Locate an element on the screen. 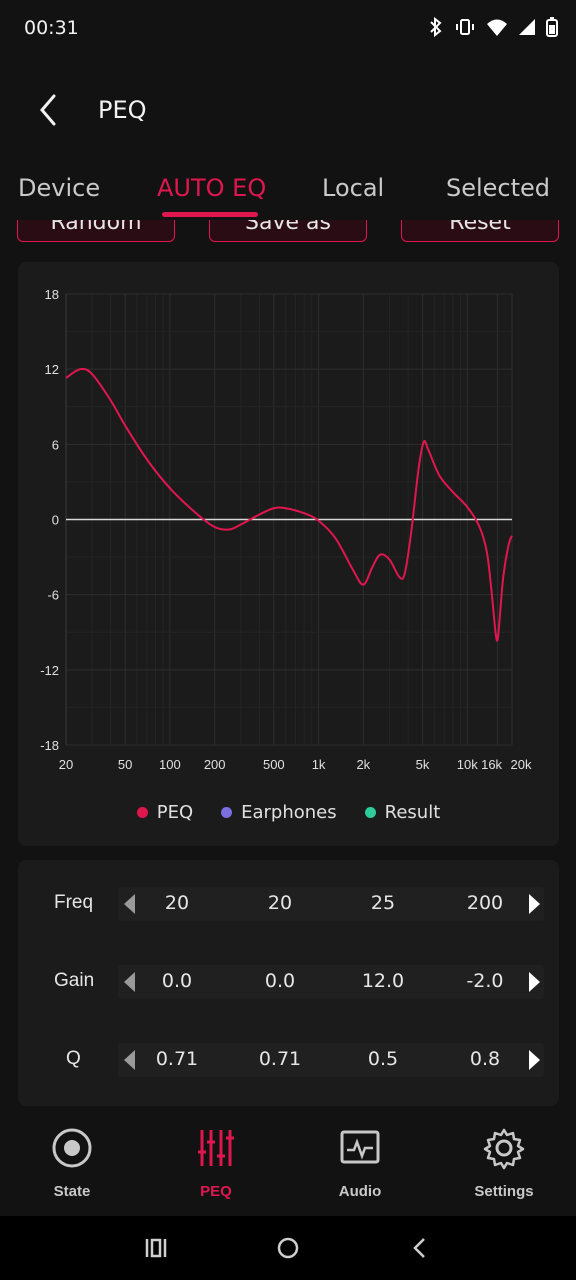 This screenshot has height=1280, width=576. y-tick-label: -6 is located at coordinates (53, 595).